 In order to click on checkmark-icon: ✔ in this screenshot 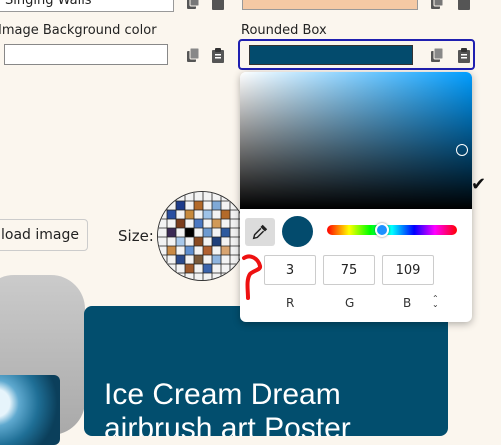, I will do `click(479, 184)`.